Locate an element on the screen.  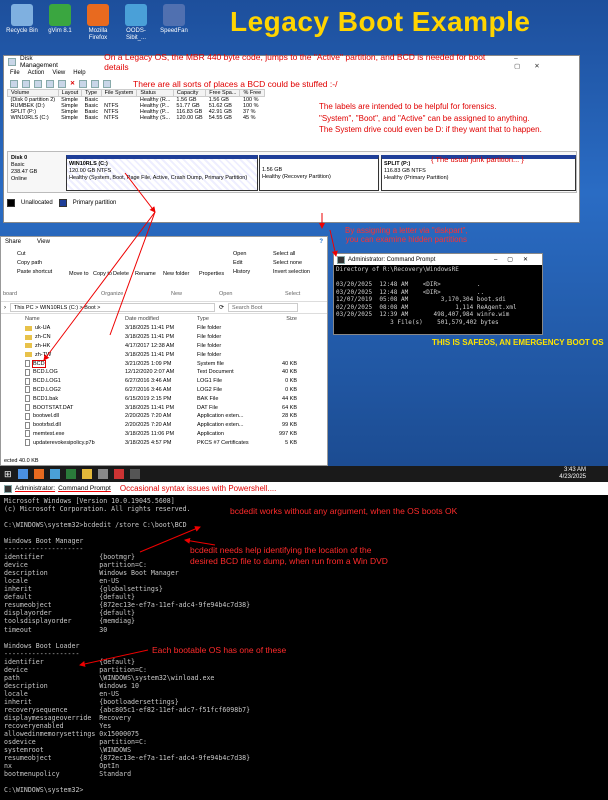
file-size: 0 KB is located at coordinates (291, 381).